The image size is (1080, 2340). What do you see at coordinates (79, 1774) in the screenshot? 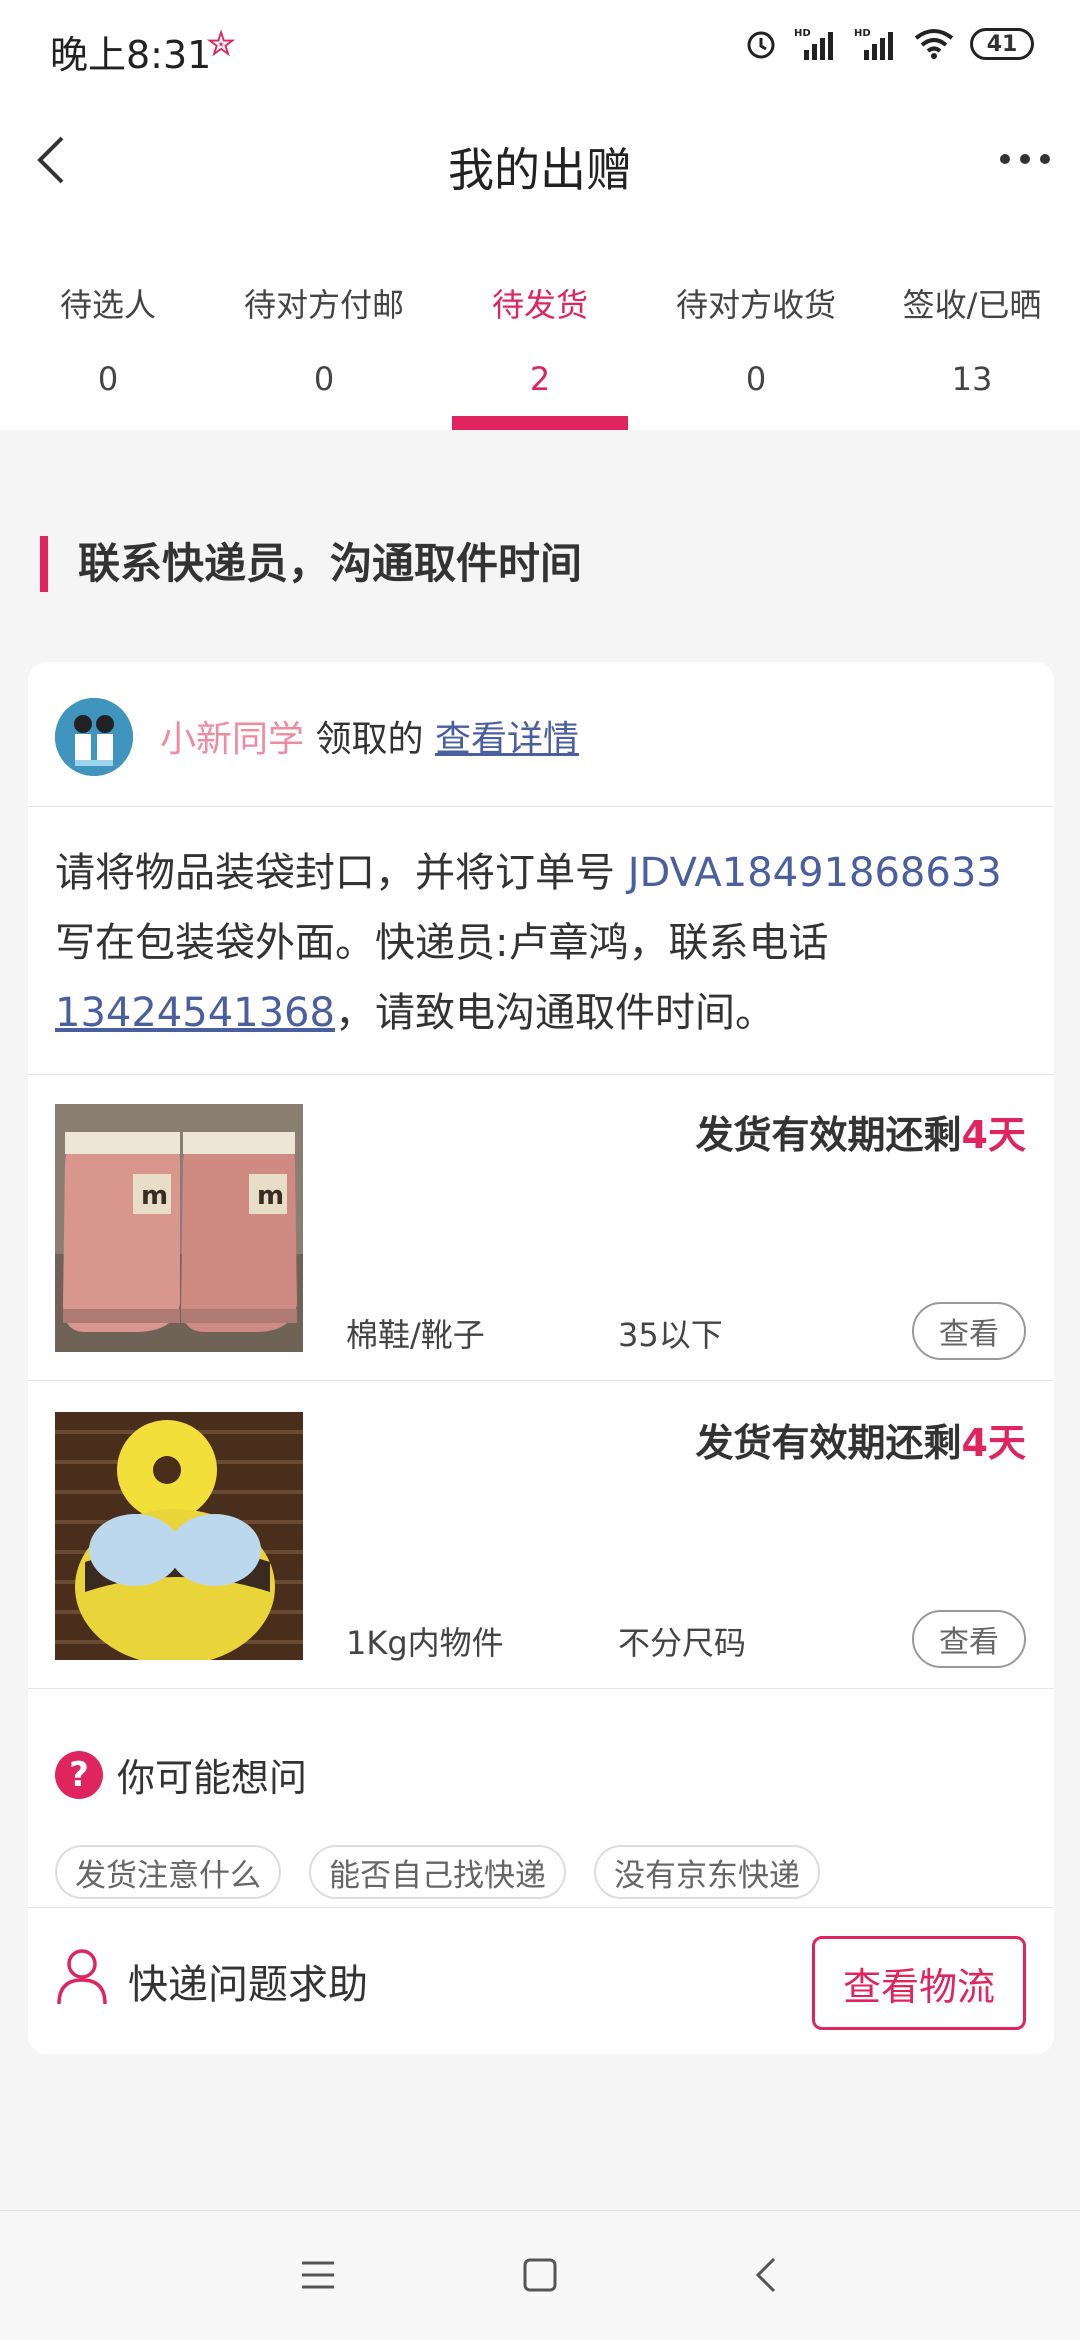
I see `question-icon: ?` at bounding box center [79, 1774].